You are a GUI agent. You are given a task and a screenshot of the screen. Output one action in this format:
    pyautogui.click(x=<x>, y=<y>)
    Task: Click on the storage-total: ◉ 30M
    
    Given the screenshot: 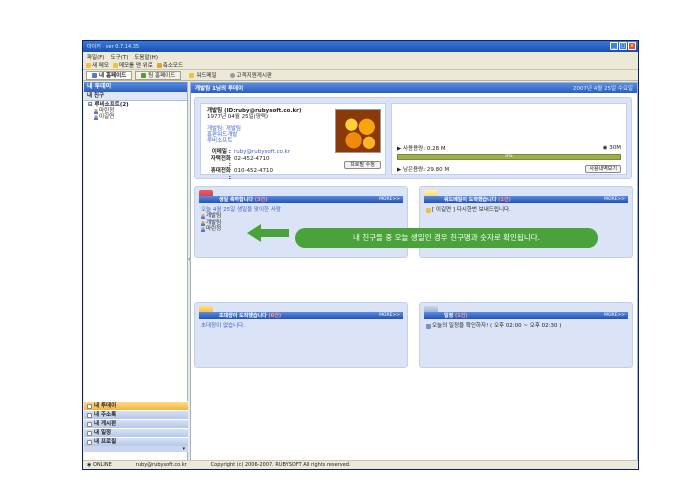 What is the action you would take?
    pyautogui.click(x=611, y=148)
    